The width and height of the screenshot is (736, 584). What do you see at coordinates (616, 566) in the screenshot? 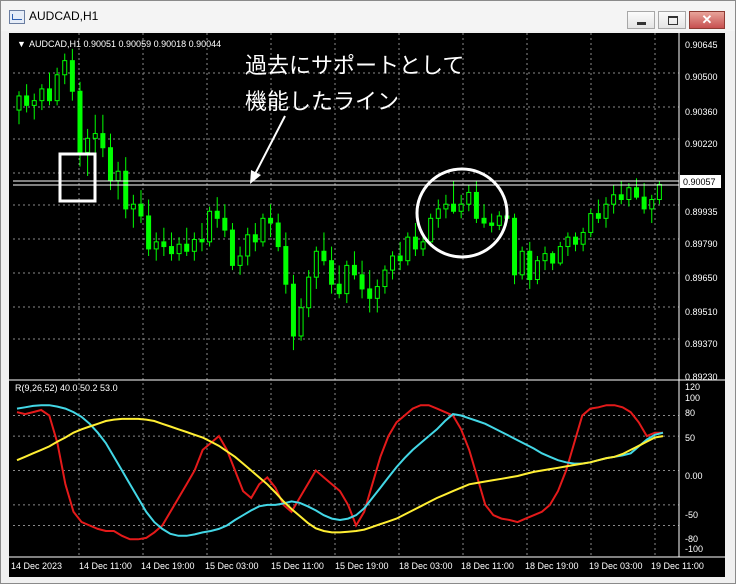
I see `time-tick: 19 Dec 03:00` at bounding box center [616, 566].